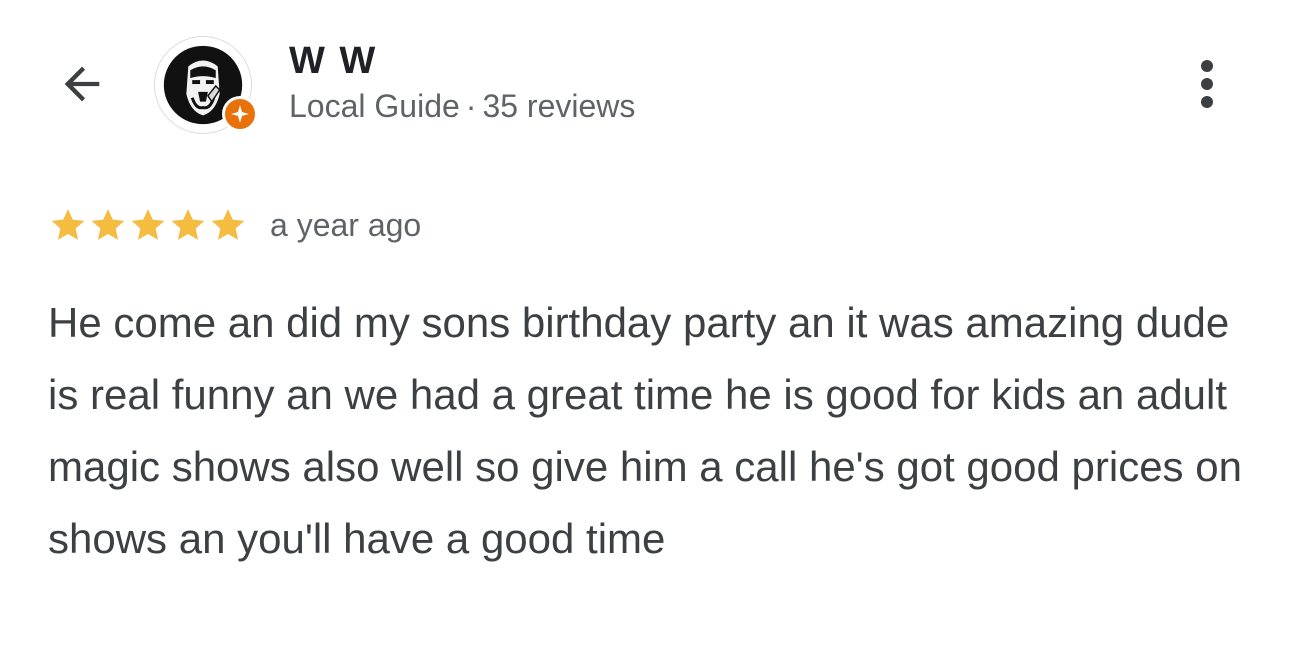  I want to click on more-vert-icon, so click(1207, 84).